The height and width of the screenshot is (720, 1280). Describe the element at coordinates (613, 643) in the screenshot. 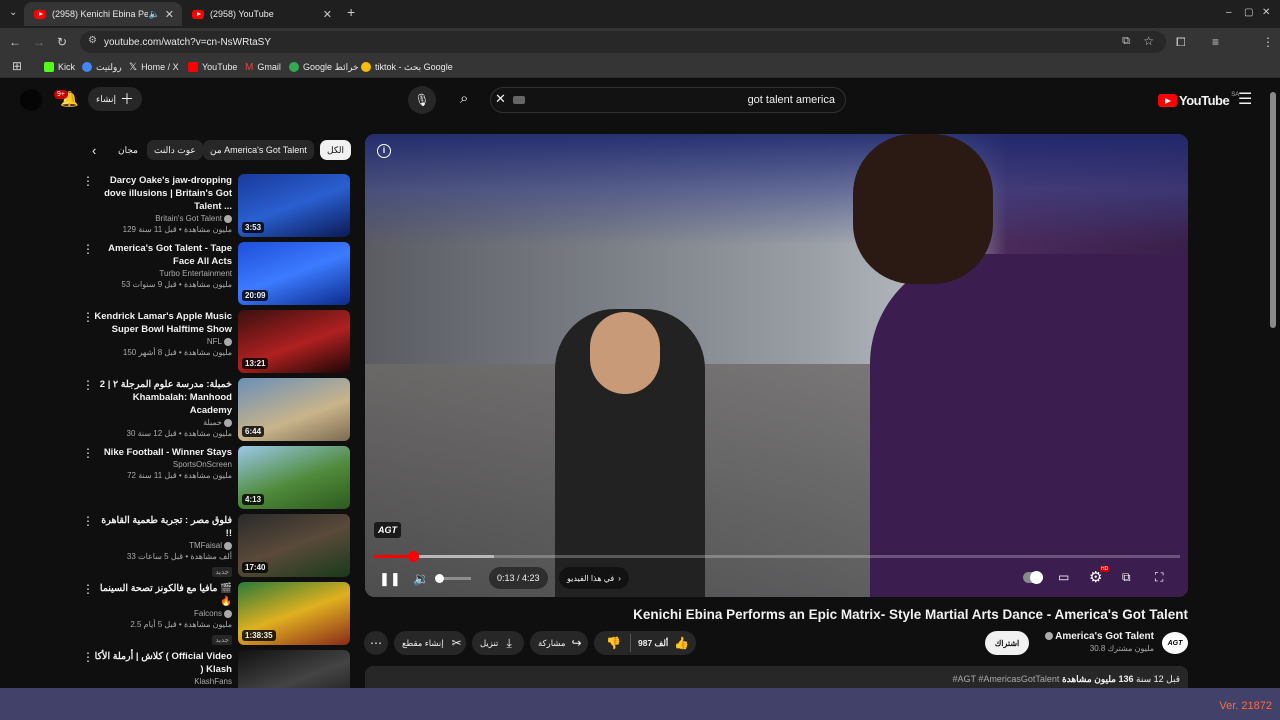

I see `dislike-icon: 👎` at that location.